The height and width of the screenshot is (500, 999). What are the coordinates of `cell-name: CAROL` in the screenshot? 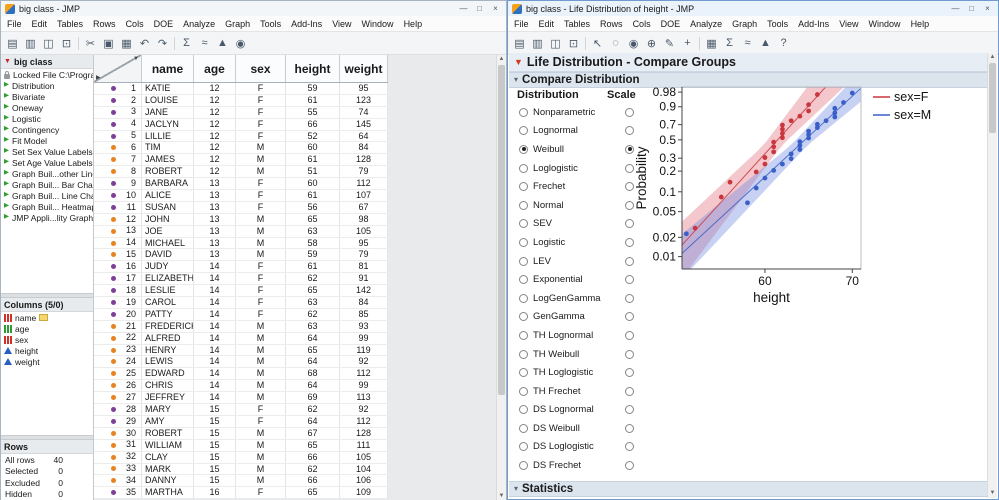 It's located at (168, 302).